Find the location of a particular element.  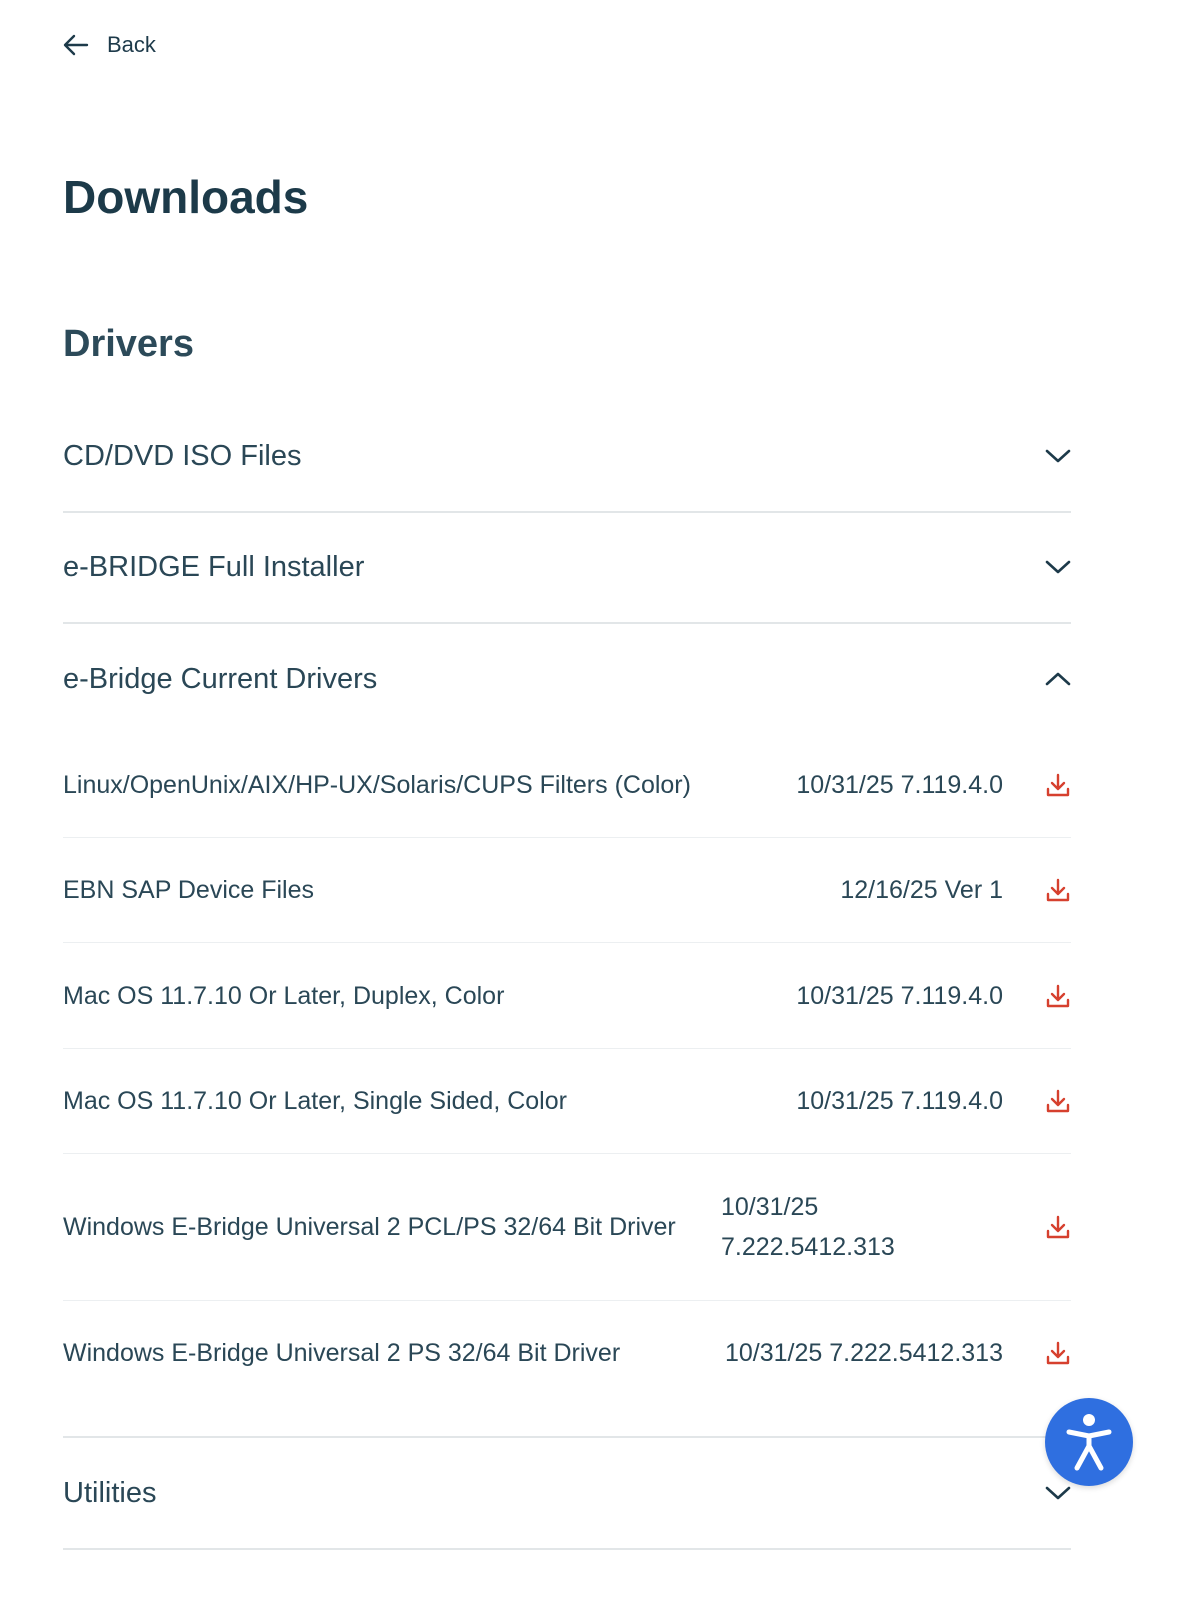

accordion-label: e-Bridge Current Drivers is located at coordinates (220, 678).